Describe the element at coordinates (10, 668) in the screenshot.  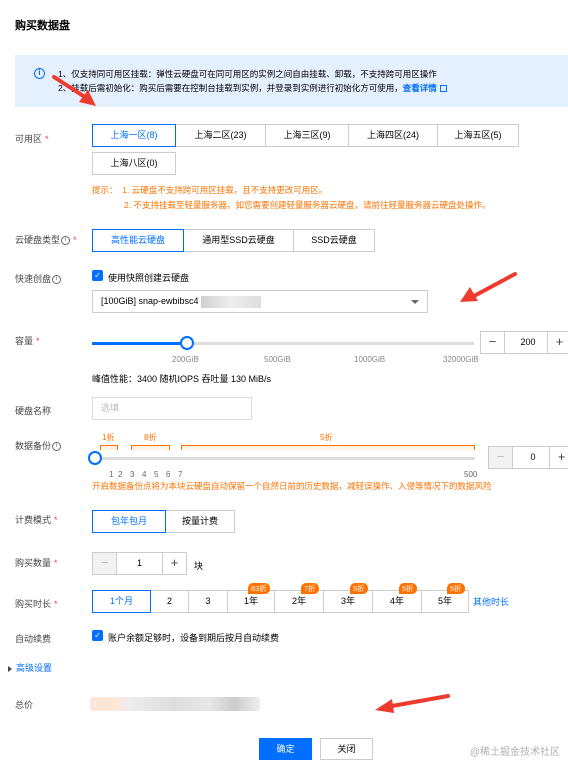
I see `caret-right-icon` at that location.